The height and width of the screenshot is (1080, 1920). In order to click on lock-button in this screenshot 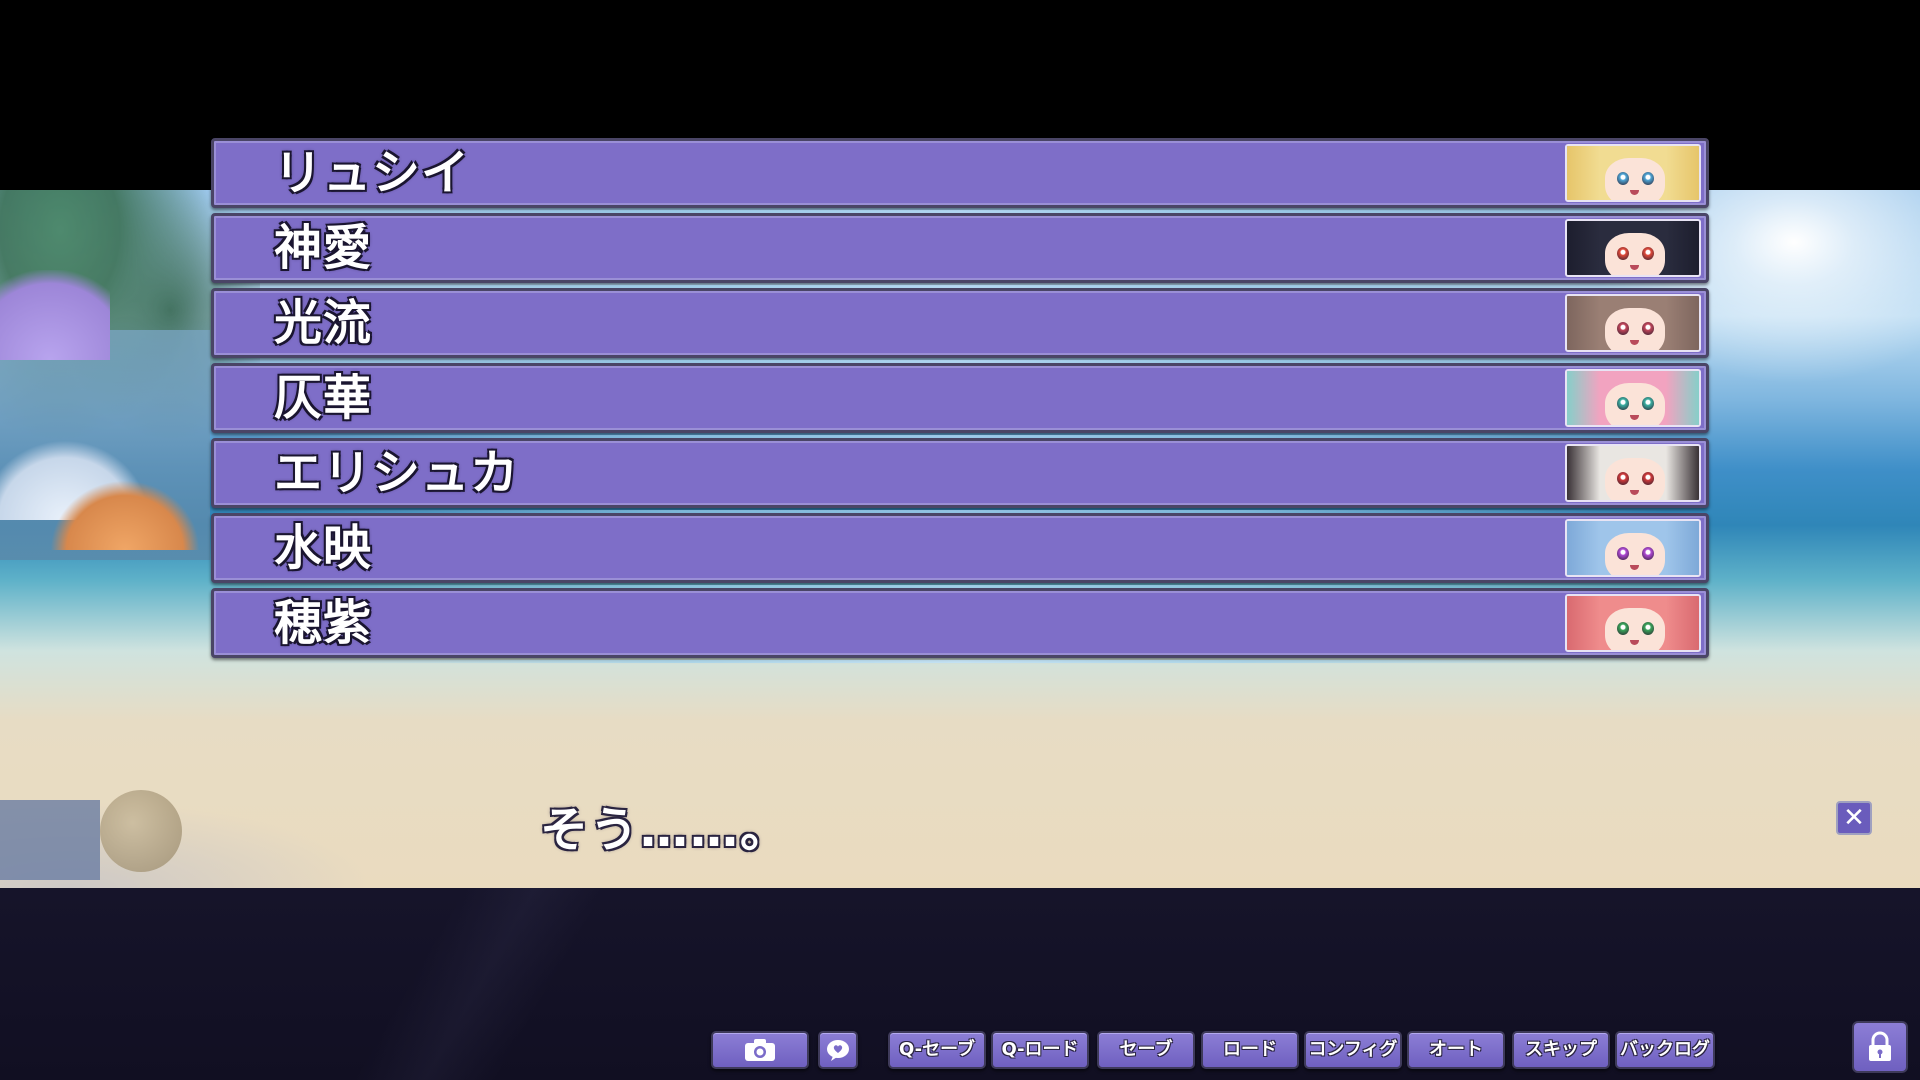, I will do `click(1880, 1047)`.